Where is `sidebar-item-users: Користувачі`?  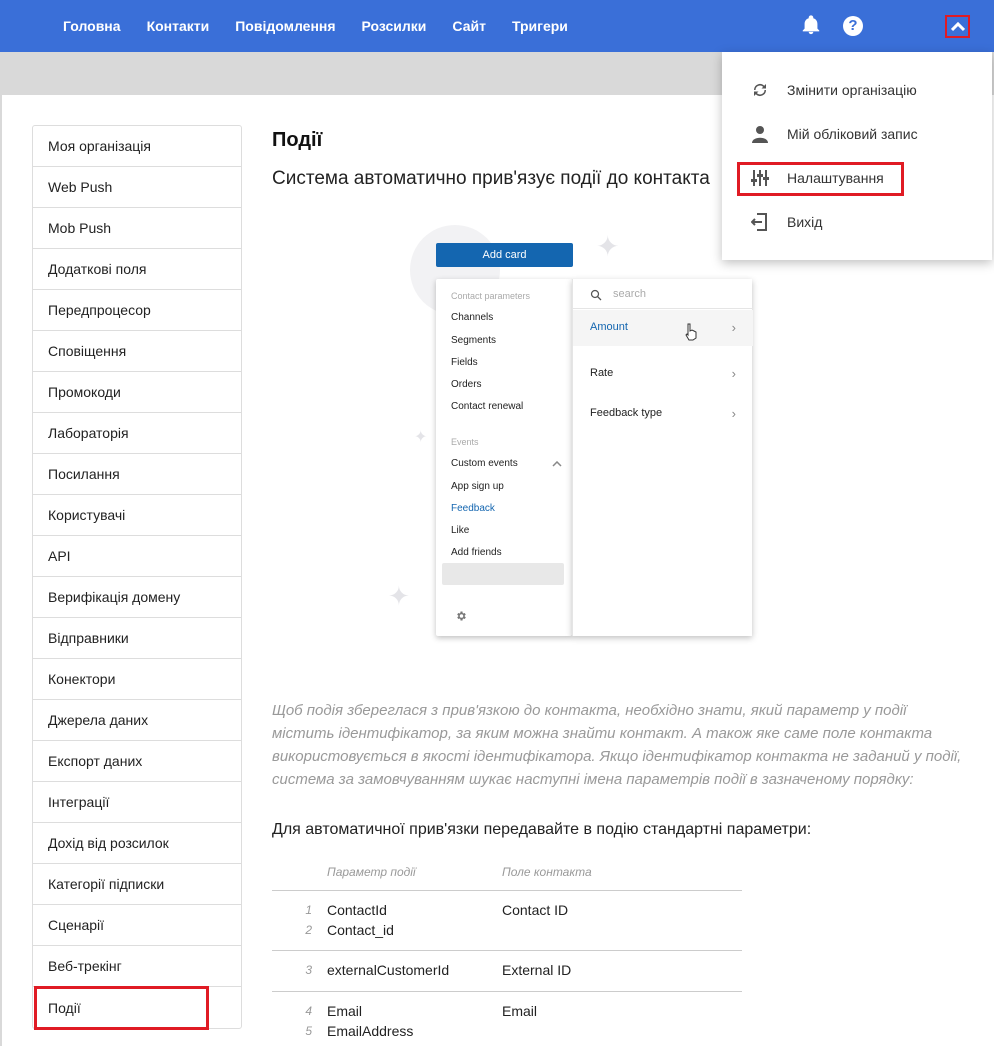 sidebar-item-users: Користувачі is located at coordinates (137, 515).